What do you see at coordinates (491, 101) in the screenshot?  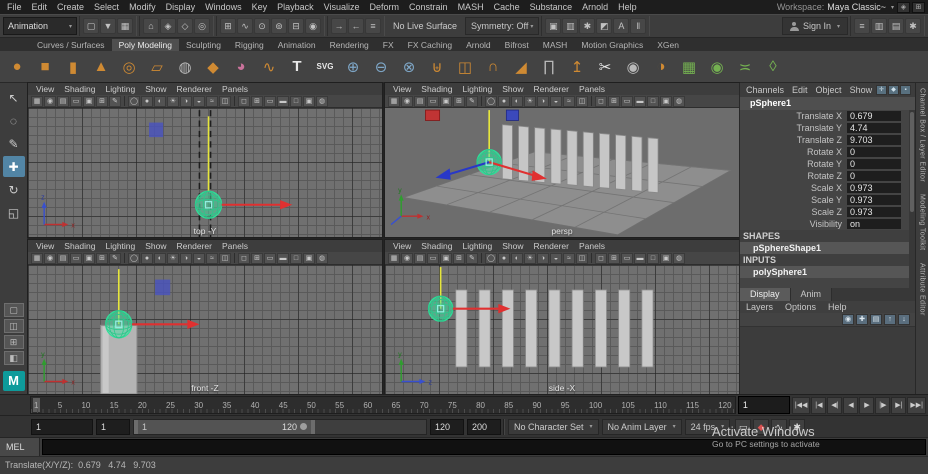 I see `wireframe-icon: ◯` at bounding box center [491, 101].